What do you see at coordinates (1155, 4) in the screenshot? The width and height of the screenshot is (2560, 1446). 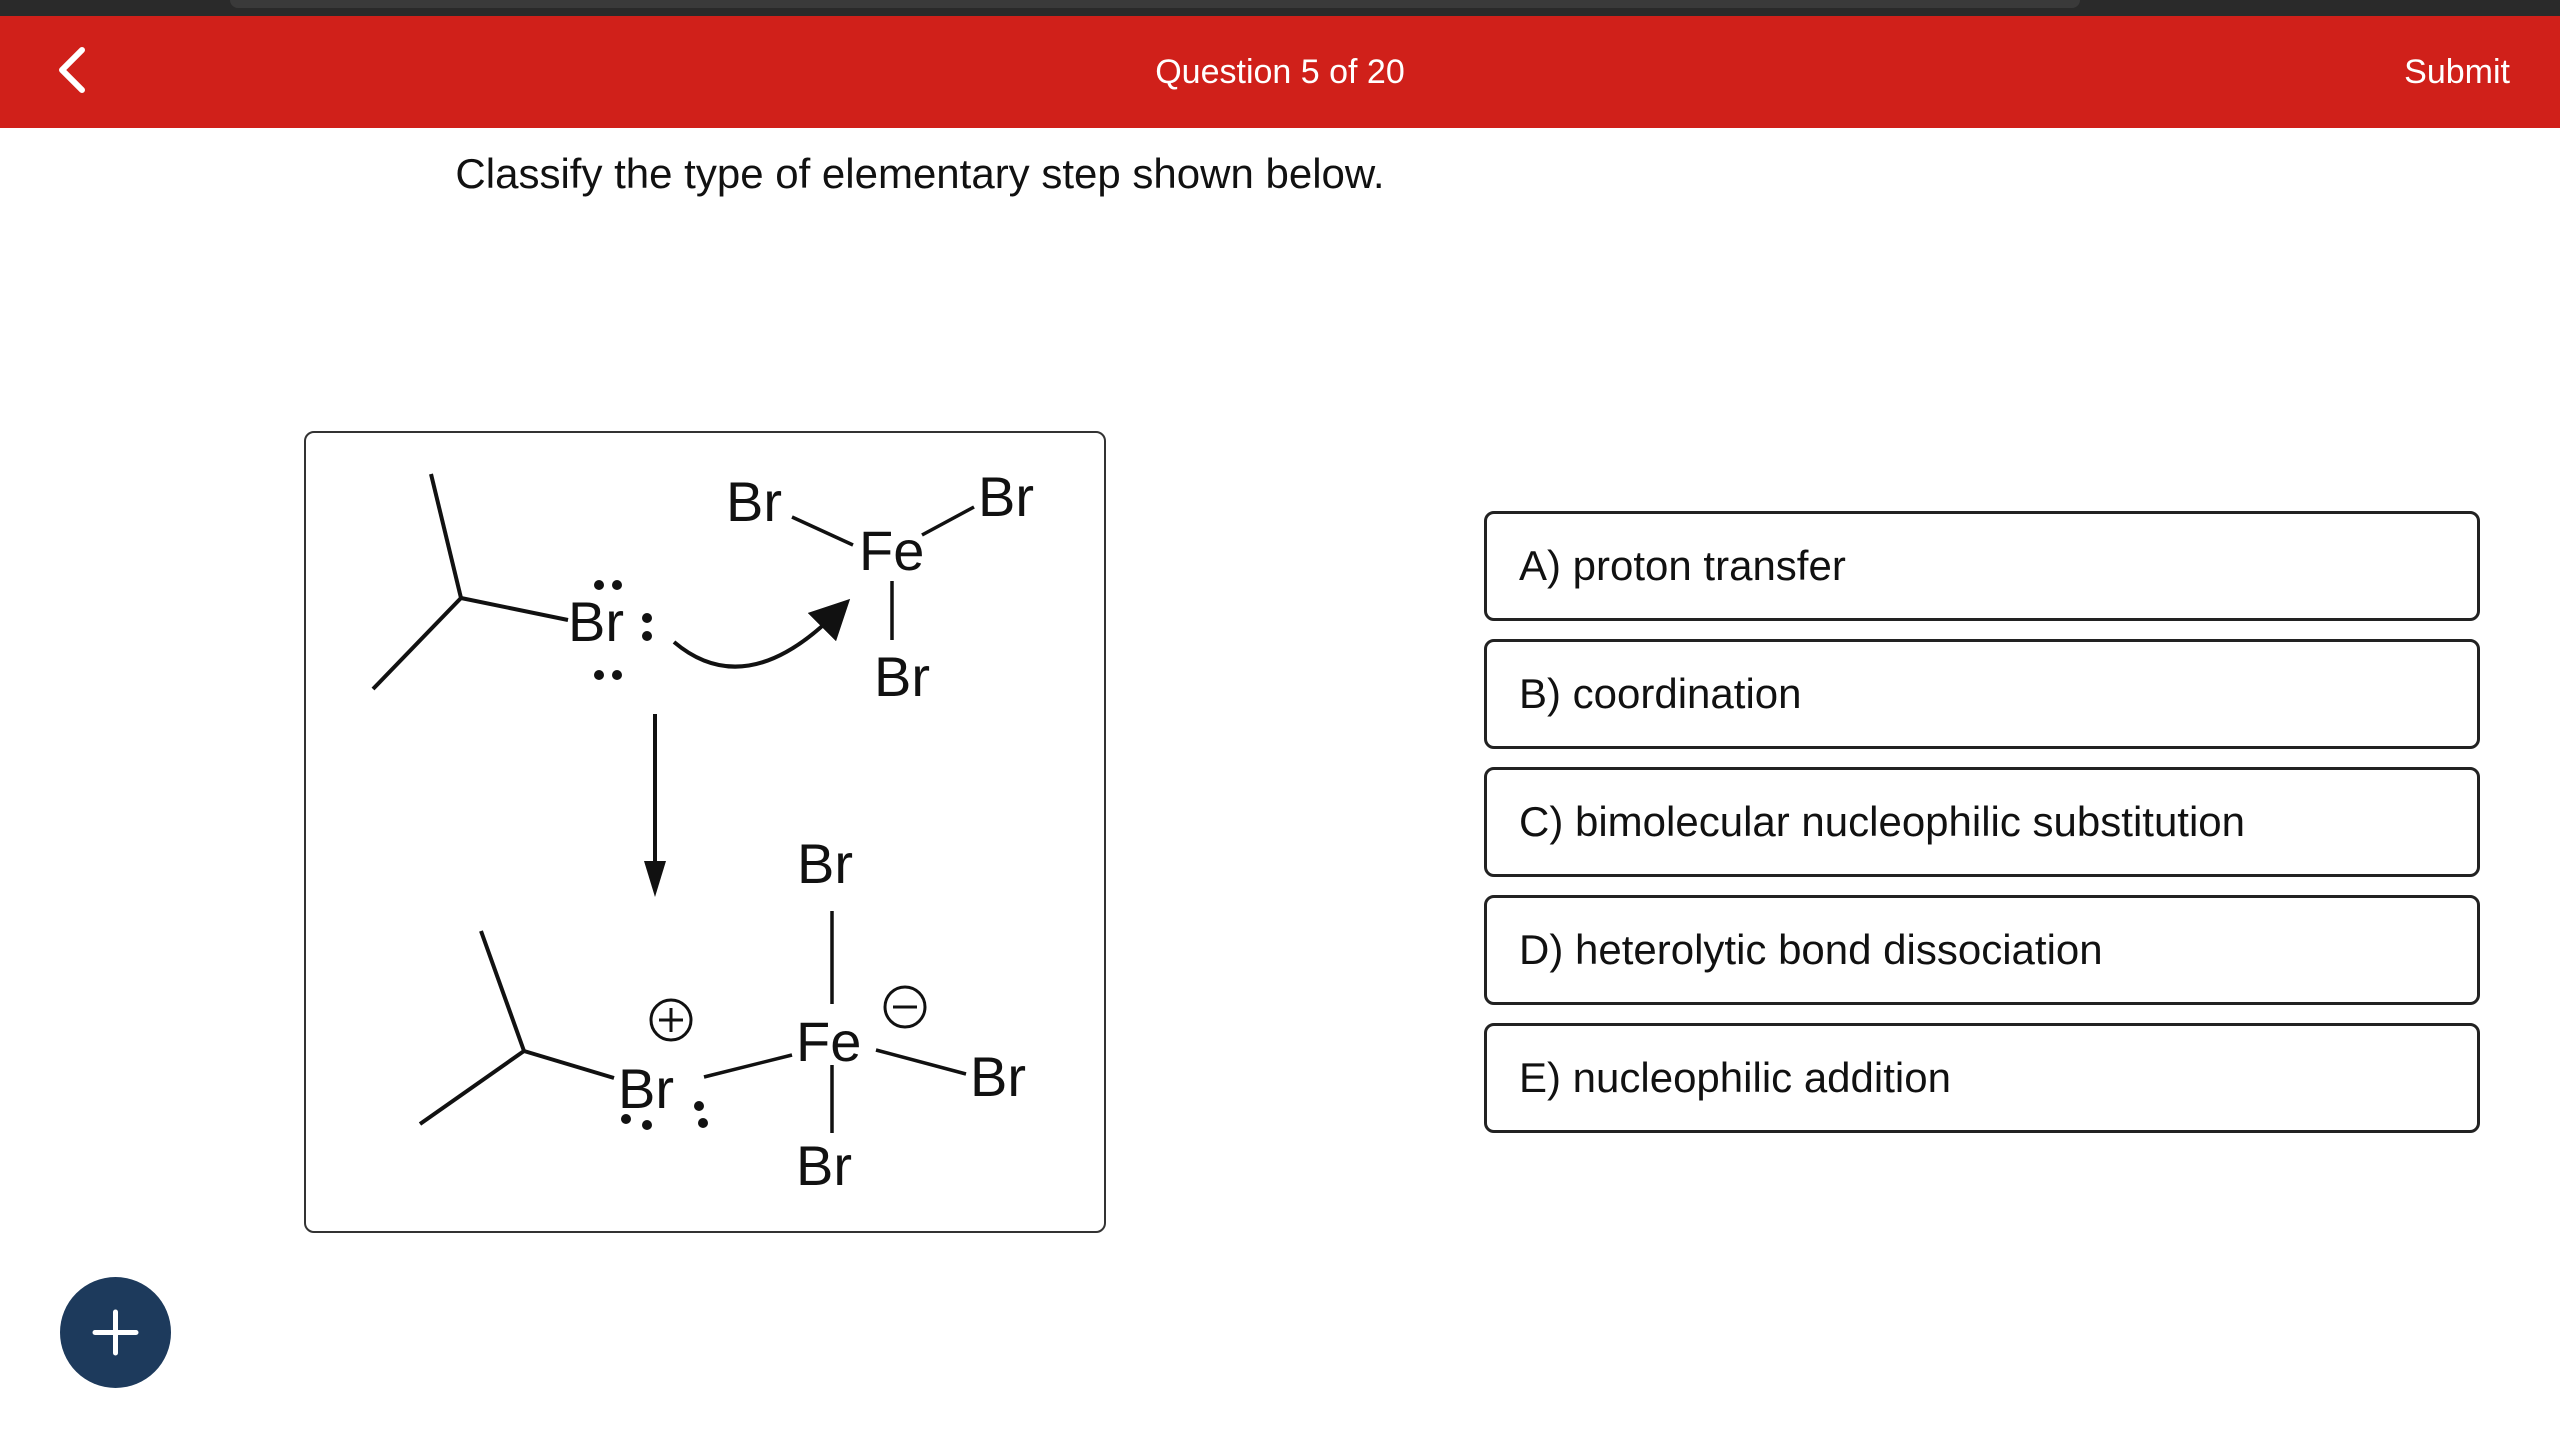 I see `window-top-strip-inner` at bounding box center [1155, 4].